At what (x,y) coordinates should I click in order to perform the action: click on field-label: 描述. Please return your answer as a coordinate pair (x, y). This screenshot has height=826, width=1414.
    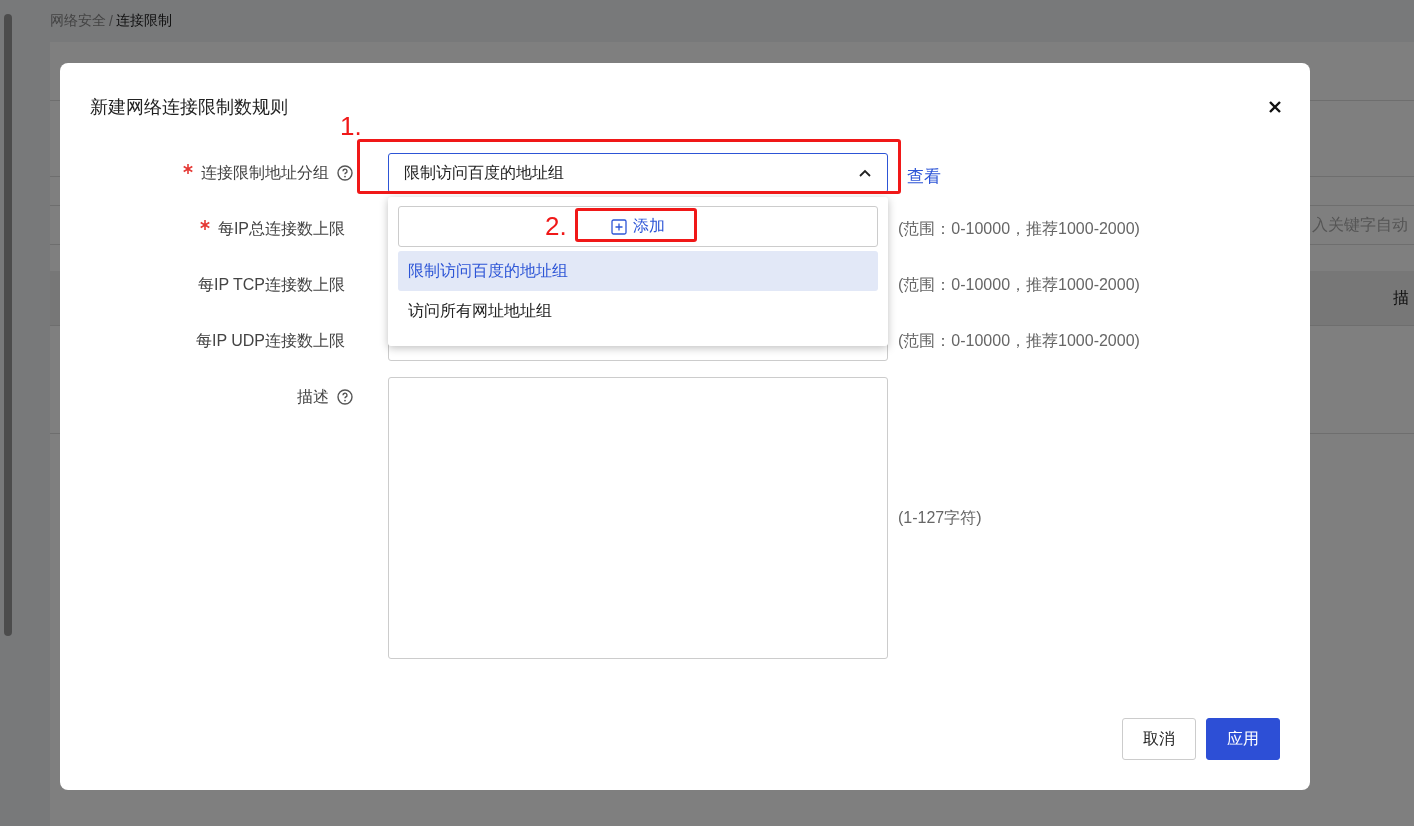
    Looking at the image, I should click on (313, 396).